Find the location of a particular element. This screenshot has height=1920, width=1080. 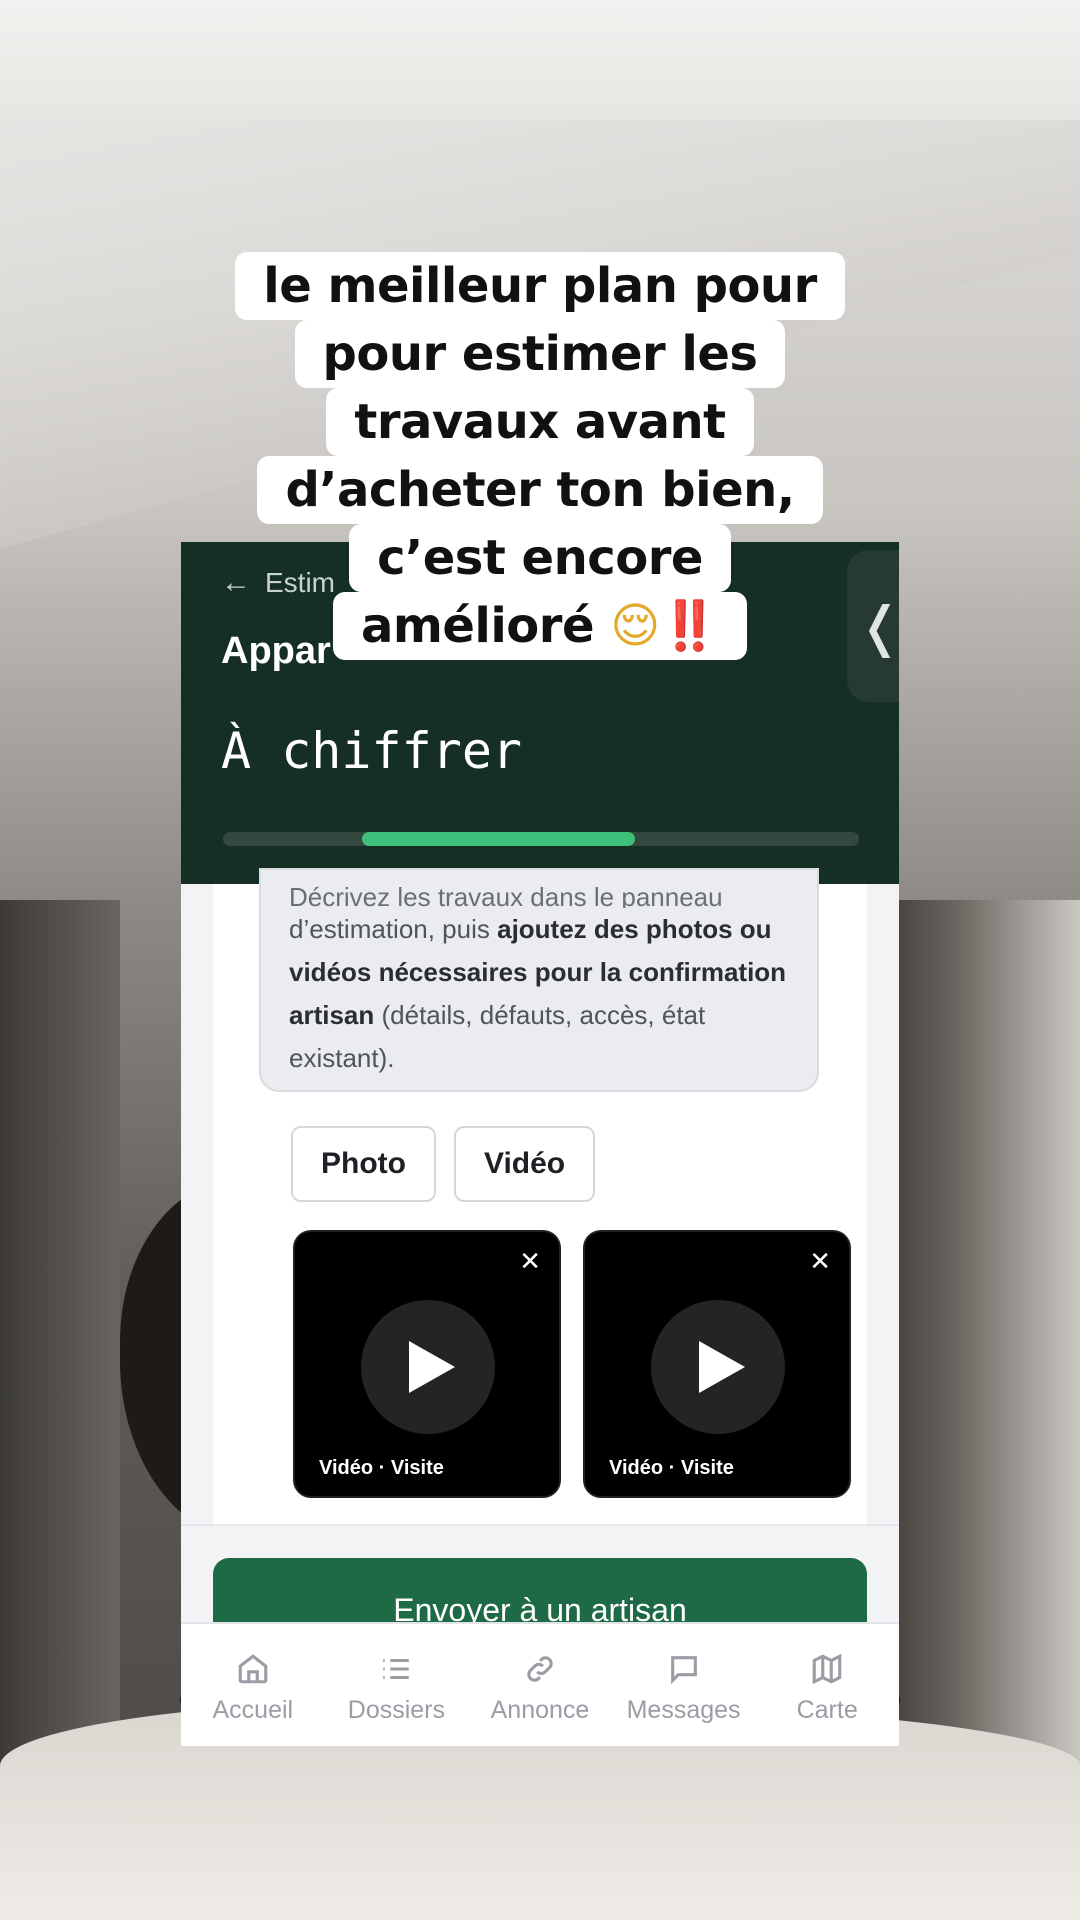

caption-line-last: amélioré 😌‼️ is located at coordinates (540, 626).